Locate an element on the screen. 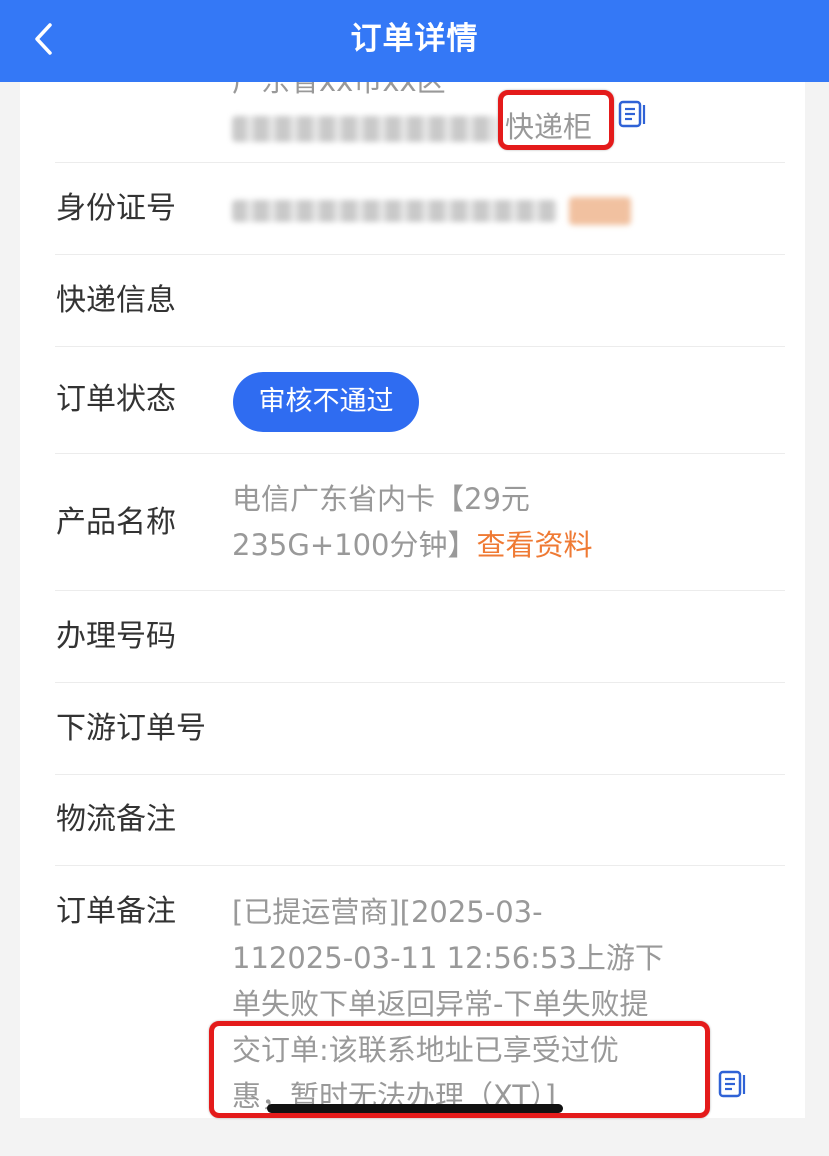 The image size is (829, 1156). product-line-2-text: 235G+100分钟】 is located at coordinates (354, 545).